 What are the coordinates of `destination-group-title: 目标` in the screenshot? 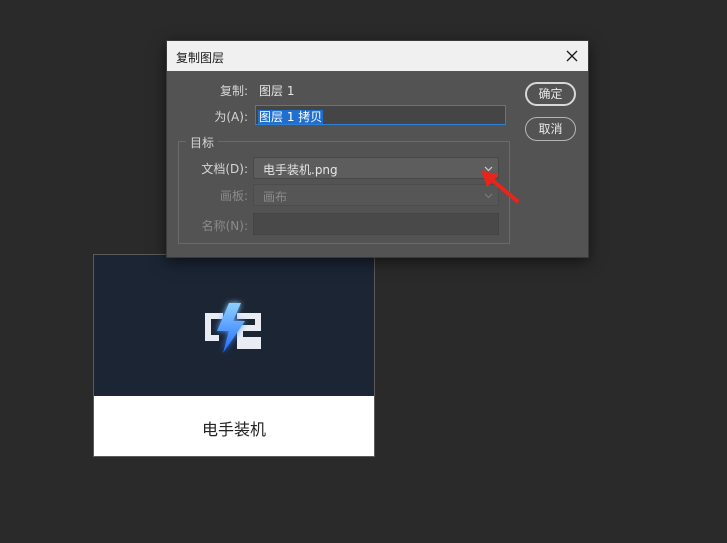 It's located at (202, 142).